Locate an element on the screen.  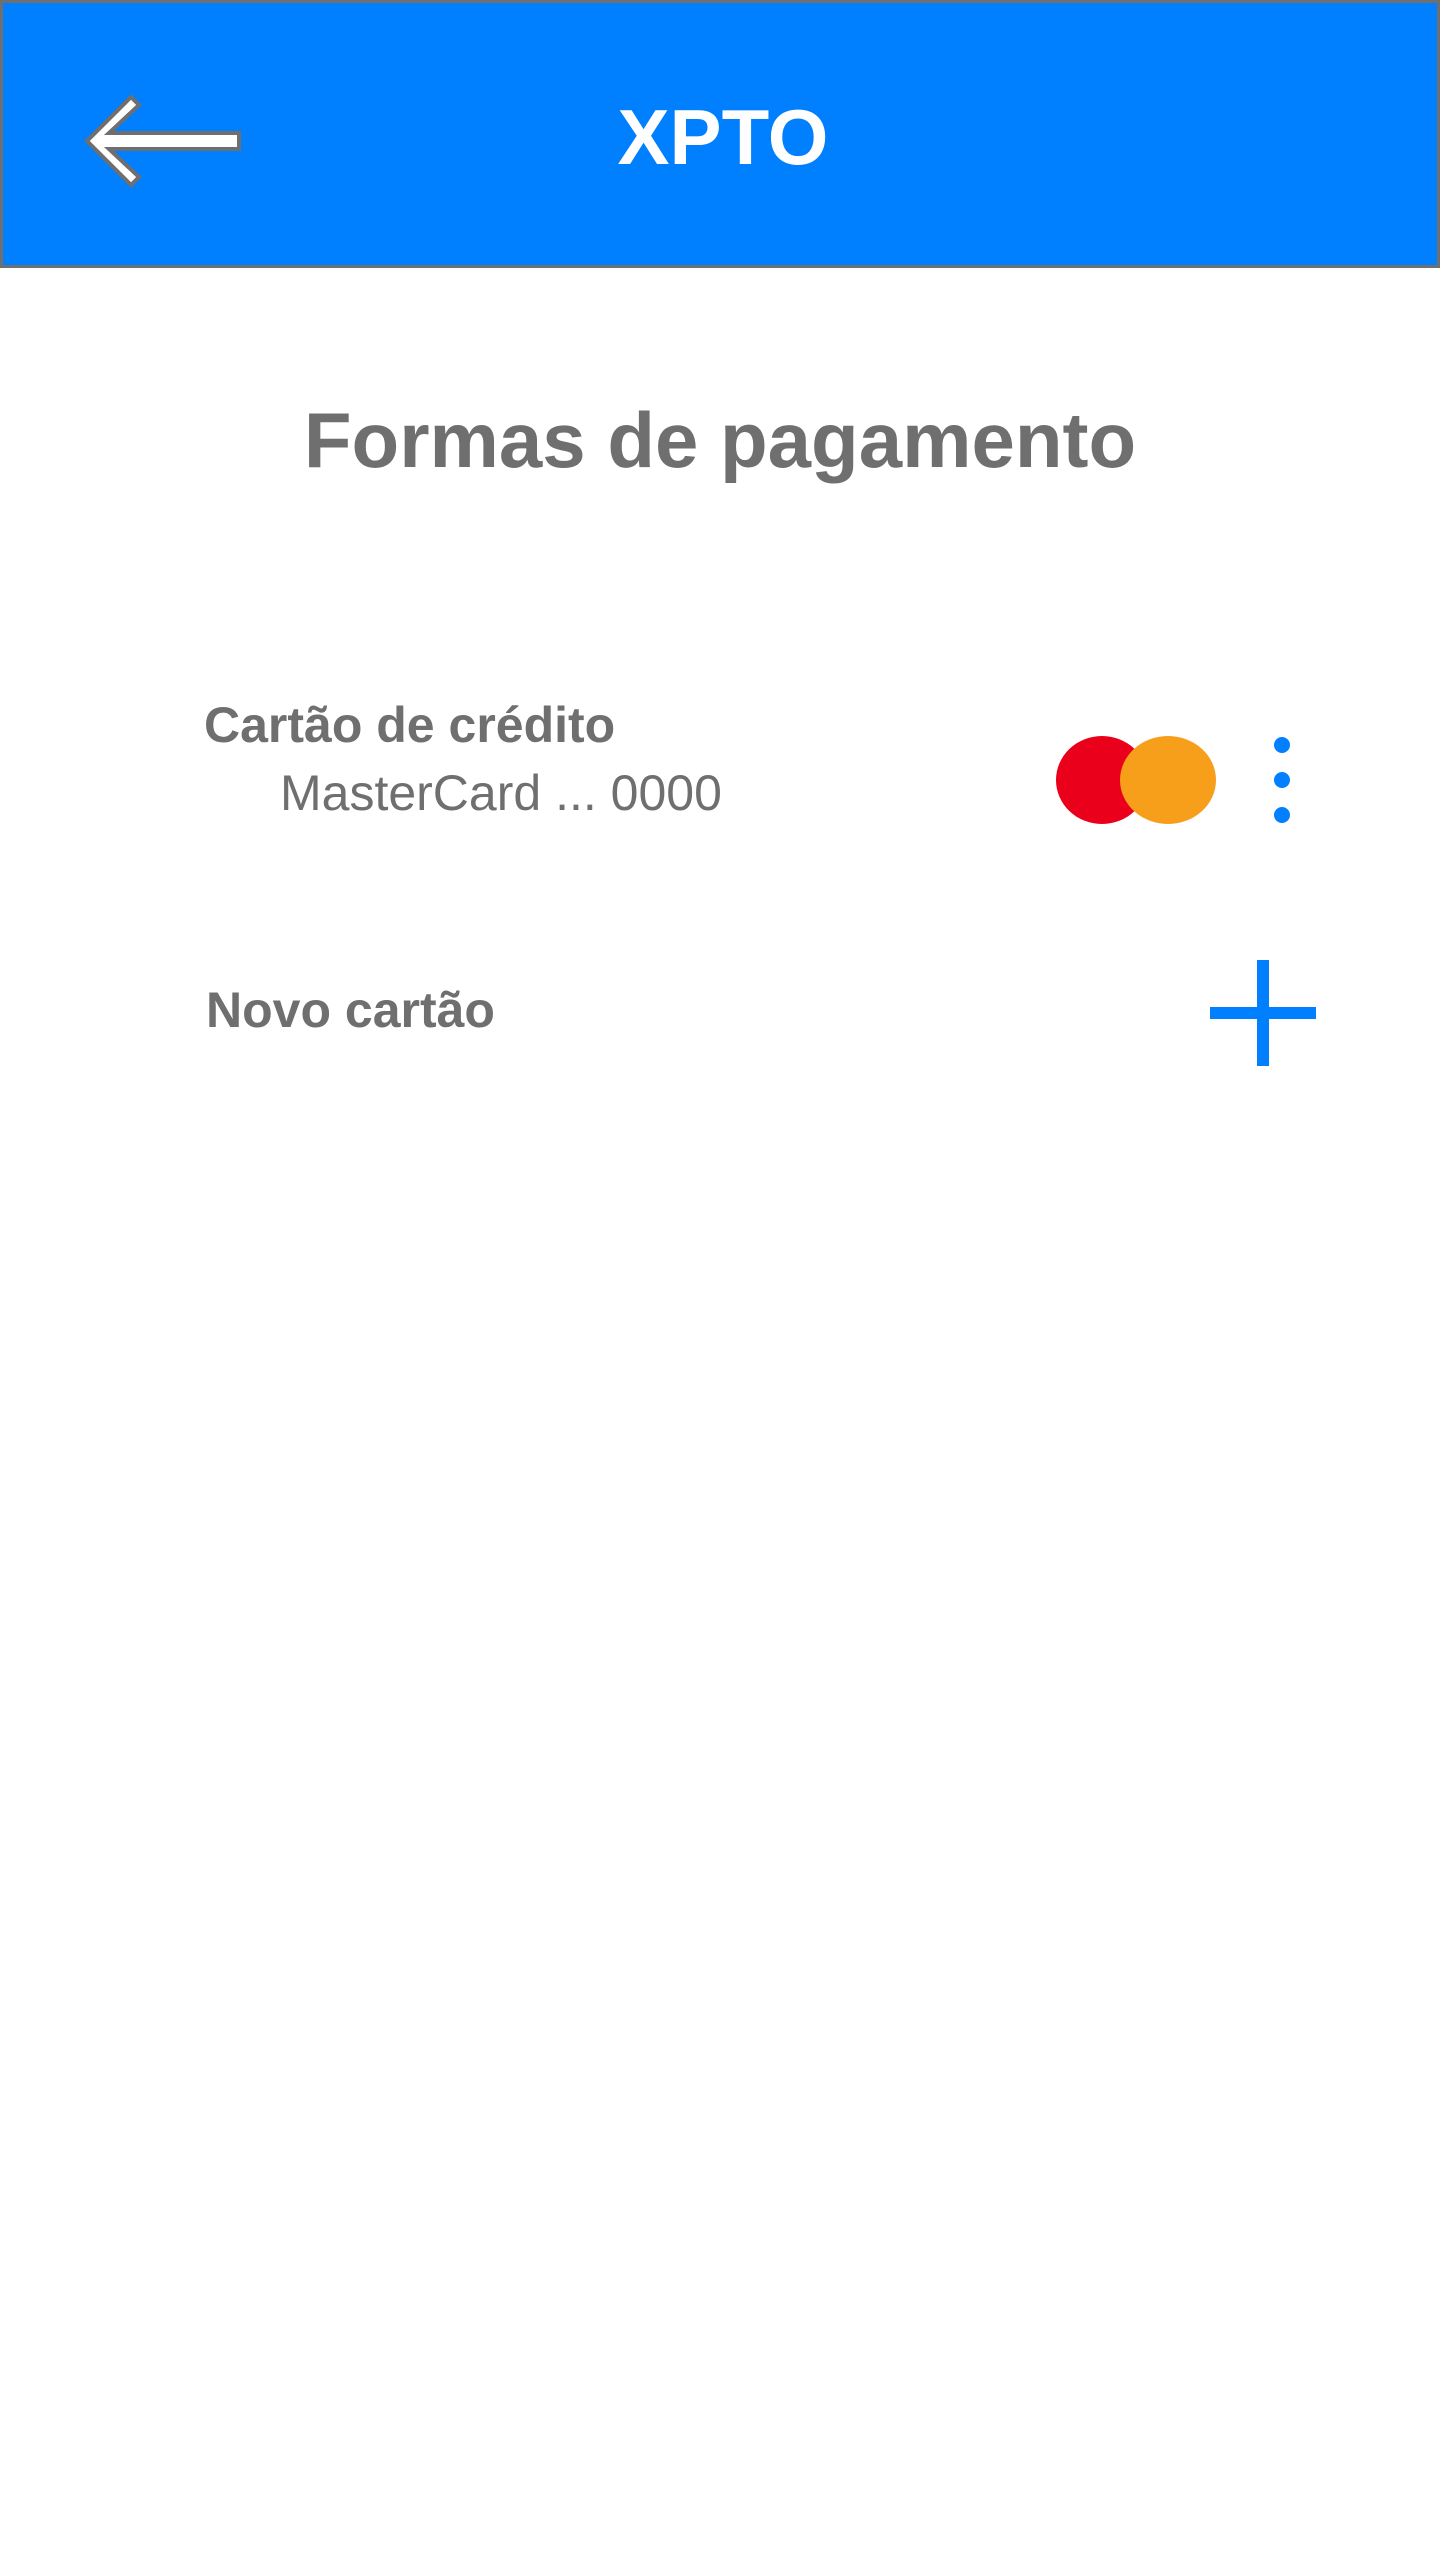
card-type-label: Cartão de crédito is located at coordinates (410, 725).